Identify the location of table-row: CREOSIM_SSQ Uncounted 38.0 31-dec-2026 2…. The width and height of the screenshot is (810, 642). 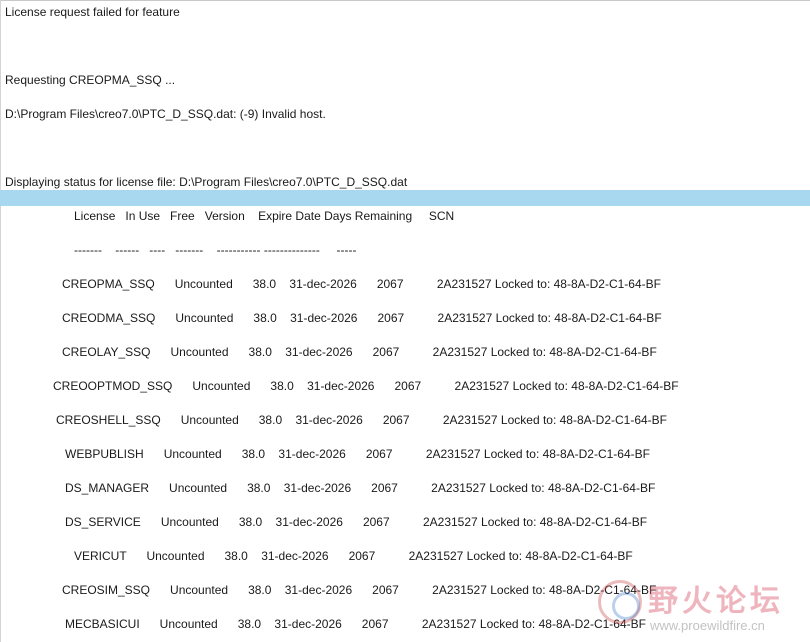
(359, 590).